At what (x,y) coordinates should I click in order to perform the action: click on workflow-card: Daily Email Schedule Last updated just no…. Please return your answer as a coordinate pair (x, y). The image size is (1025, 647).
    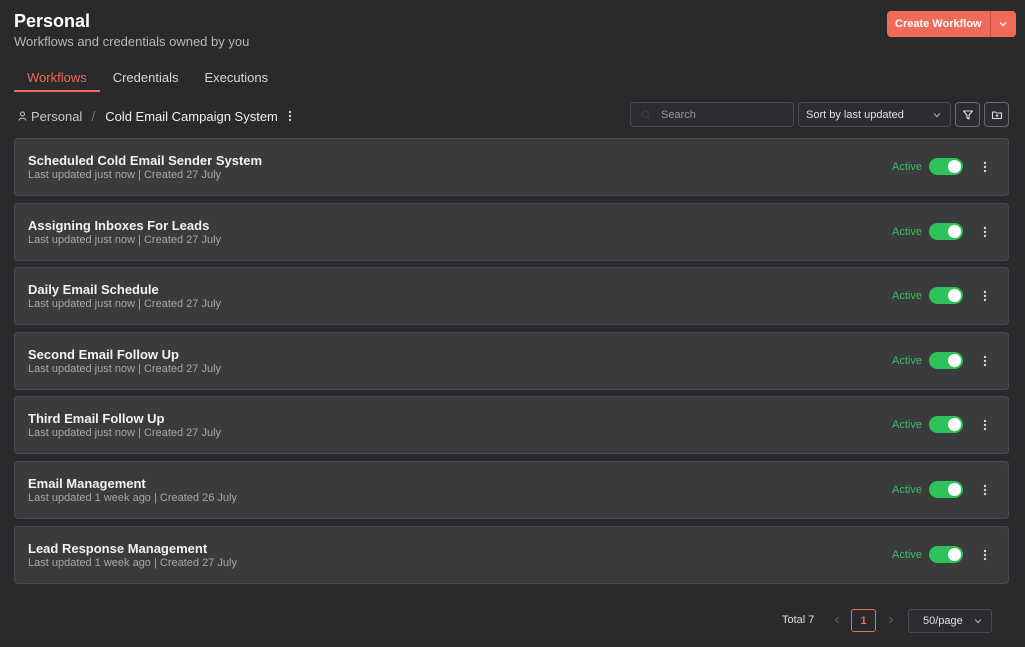
    Looking at the image, I should click on (511, 296).